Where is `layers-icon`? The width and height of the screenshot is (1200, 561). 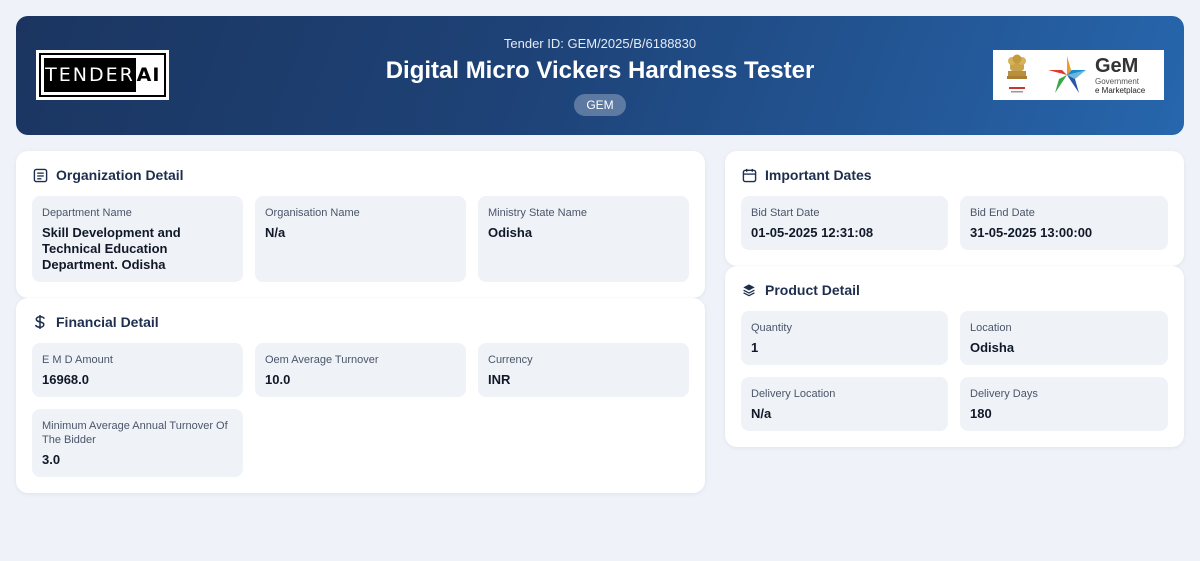 layers-icon is located at coordinates (749, 290).